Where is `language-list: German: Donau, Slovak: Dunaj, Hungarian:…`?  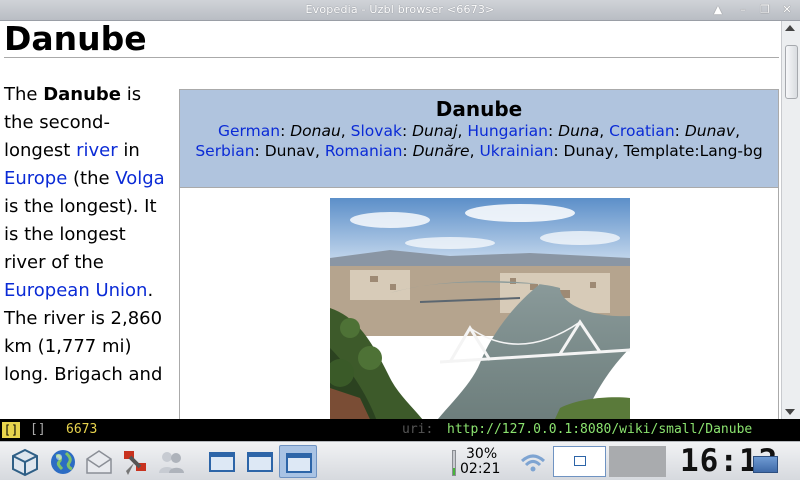 language-list: German: Donau, Slovak: Dunaj, Hungarian:… is located at coordinates (479, 141).